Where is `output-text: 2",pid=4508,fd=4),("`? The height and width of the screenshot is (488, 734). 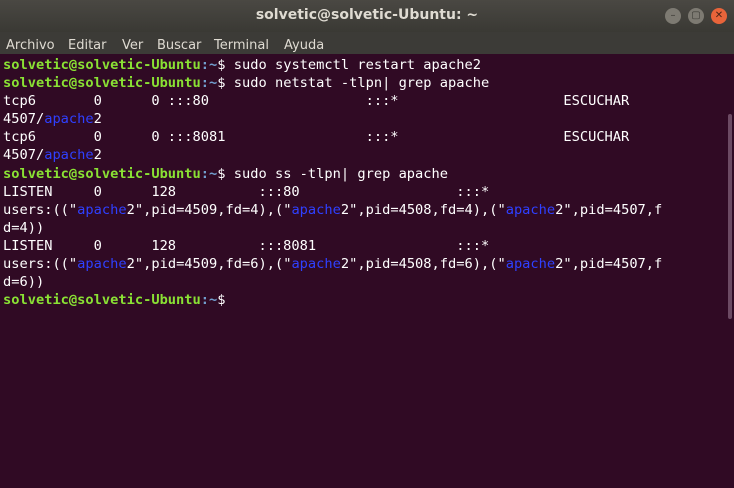
output-text: 2",pid=4508,fd=4),(" is located at coordinates (423, 209).